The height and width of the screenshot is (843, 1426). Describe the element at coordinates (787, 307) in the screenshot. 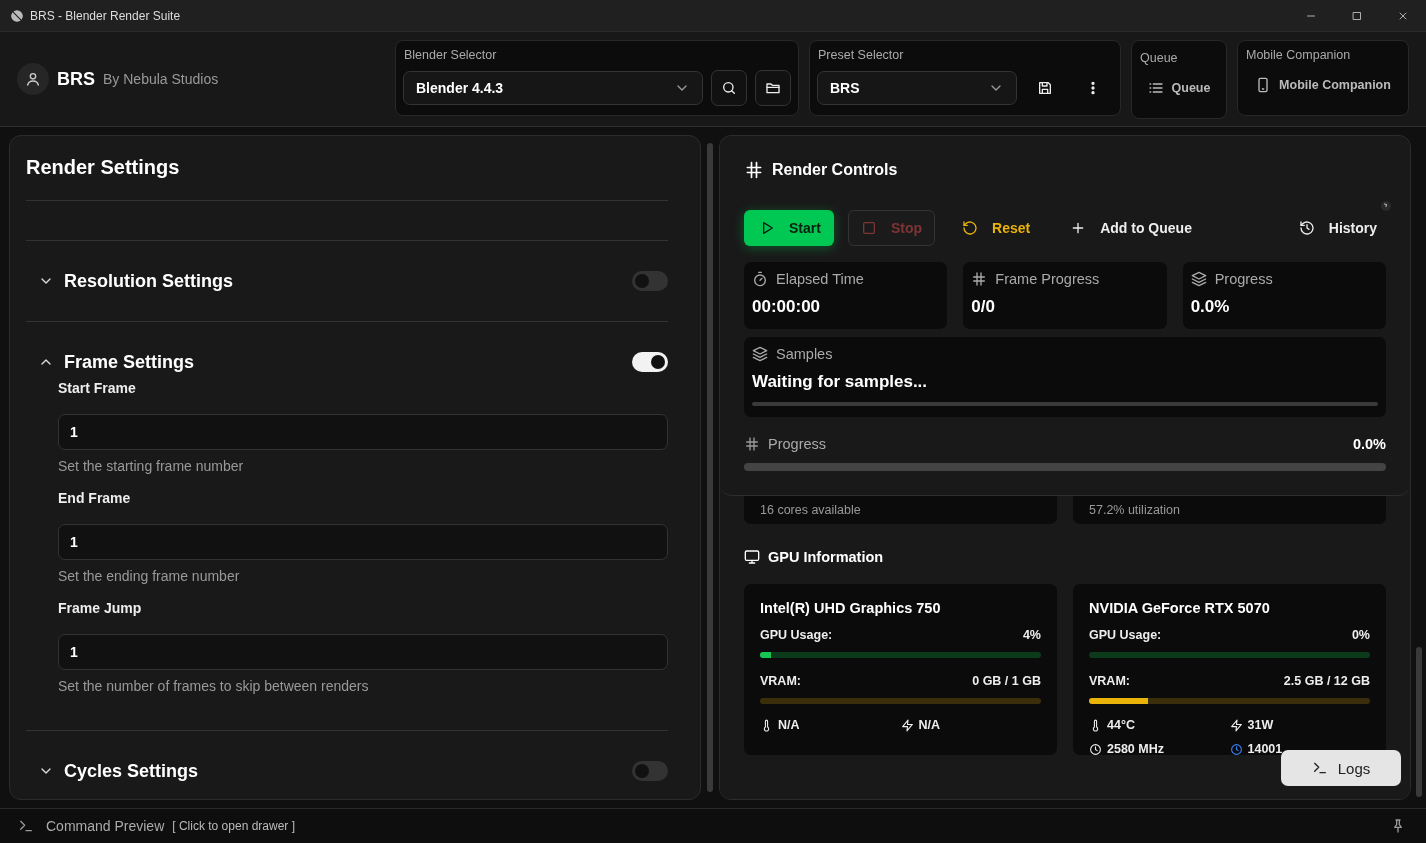

I see `stat-value: 00:00:00` at that location.